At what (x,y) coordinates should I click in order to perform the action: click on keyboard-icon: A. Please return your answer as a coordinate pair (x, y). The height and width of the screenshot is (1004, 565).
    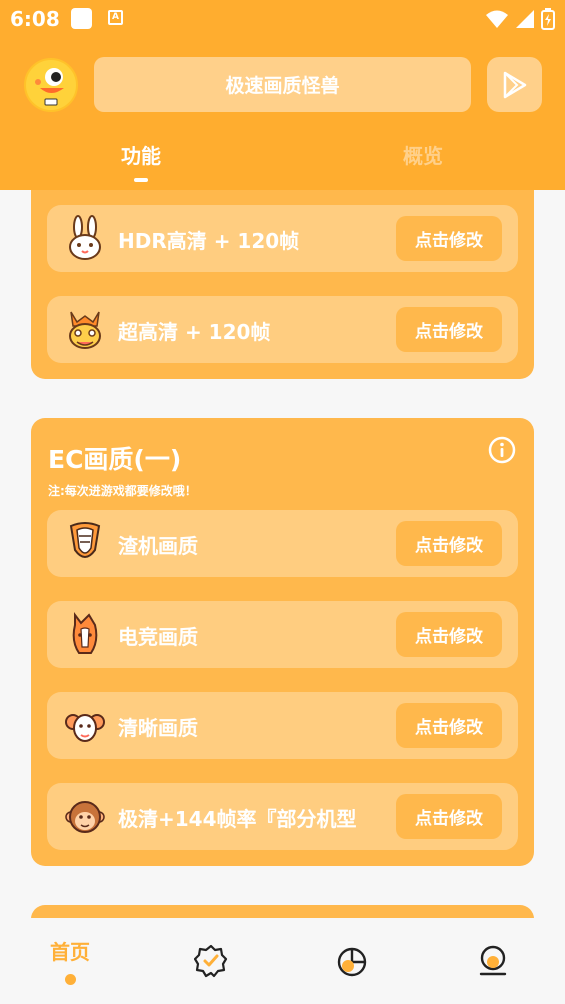
    Looking at the image, I should click on (115, 17).